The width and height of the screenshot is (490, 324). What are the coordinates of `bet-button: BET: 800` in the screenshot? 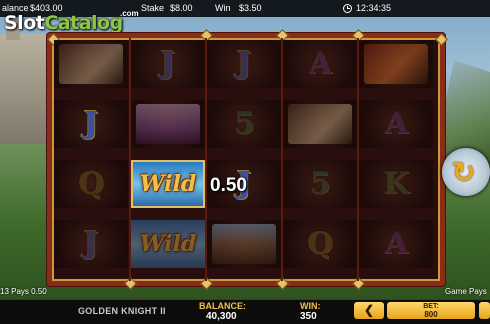 It's located at (431, 310).